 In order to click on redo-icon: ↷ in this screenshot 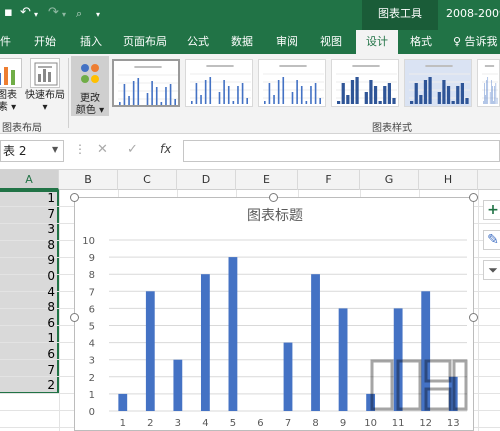, I will do `click(53, 12)`.